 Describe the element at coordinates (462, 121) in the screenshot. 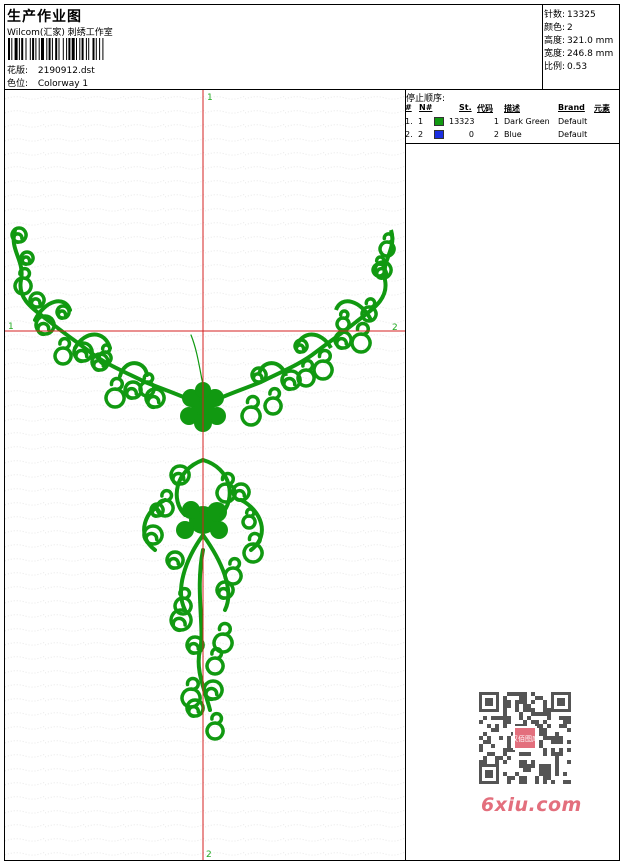

I see `row1-stitches: 13323` at that location.